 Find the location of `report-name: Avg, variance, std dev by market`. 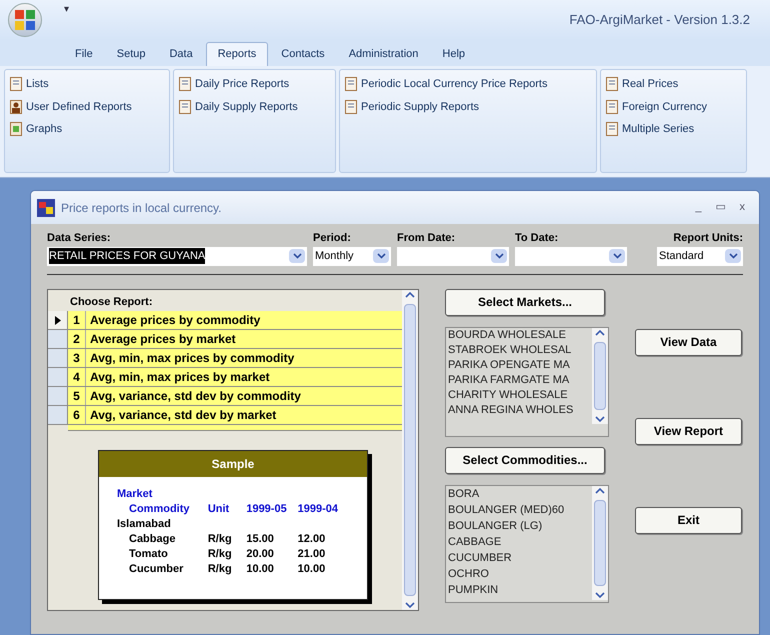

report-name: Avg, variance, std dev by market is located at coordinates (244, 415).